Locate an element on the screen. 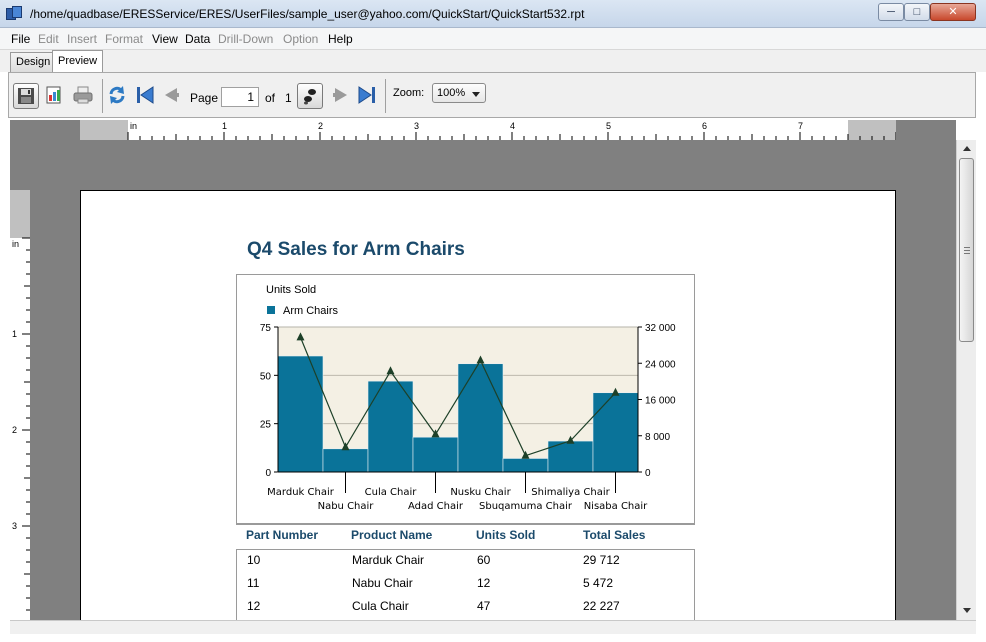 The width and height of the screenshot is (986, 642). menu-view: View is located at coordinates (165, 39).